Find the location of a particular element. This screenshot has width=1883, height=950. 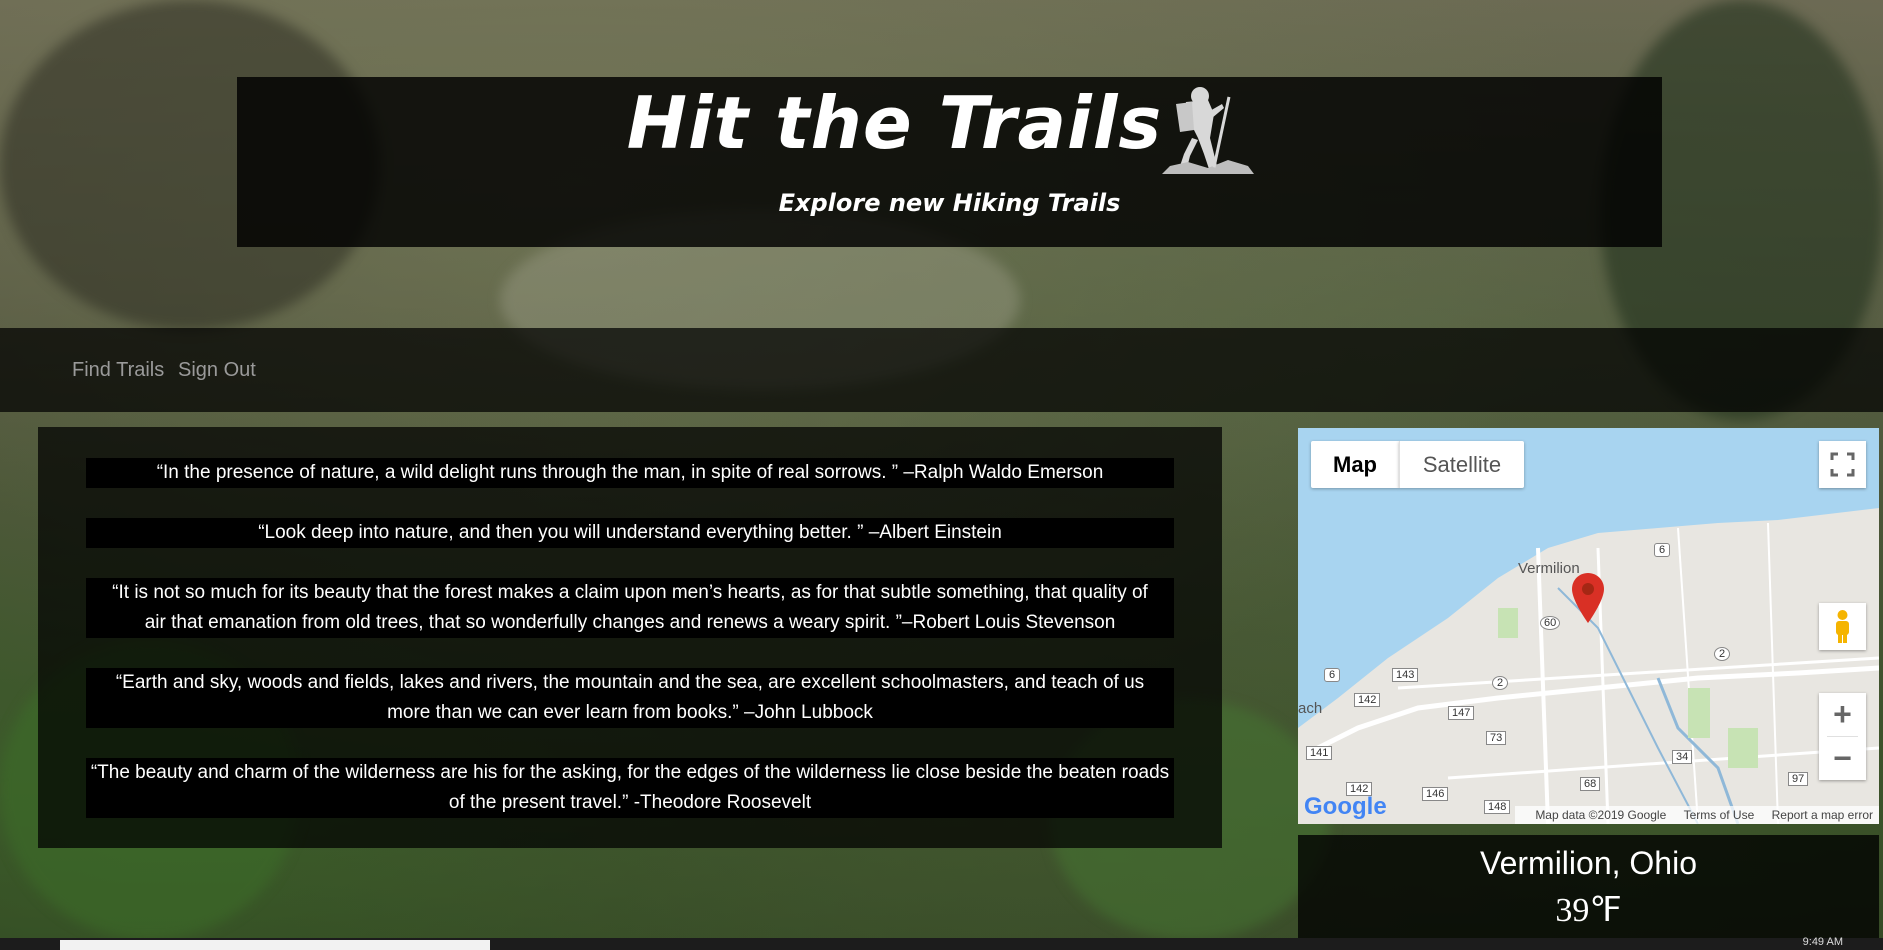

map-type-satellite-button: Satellite is located at coordinates (1461, 464).